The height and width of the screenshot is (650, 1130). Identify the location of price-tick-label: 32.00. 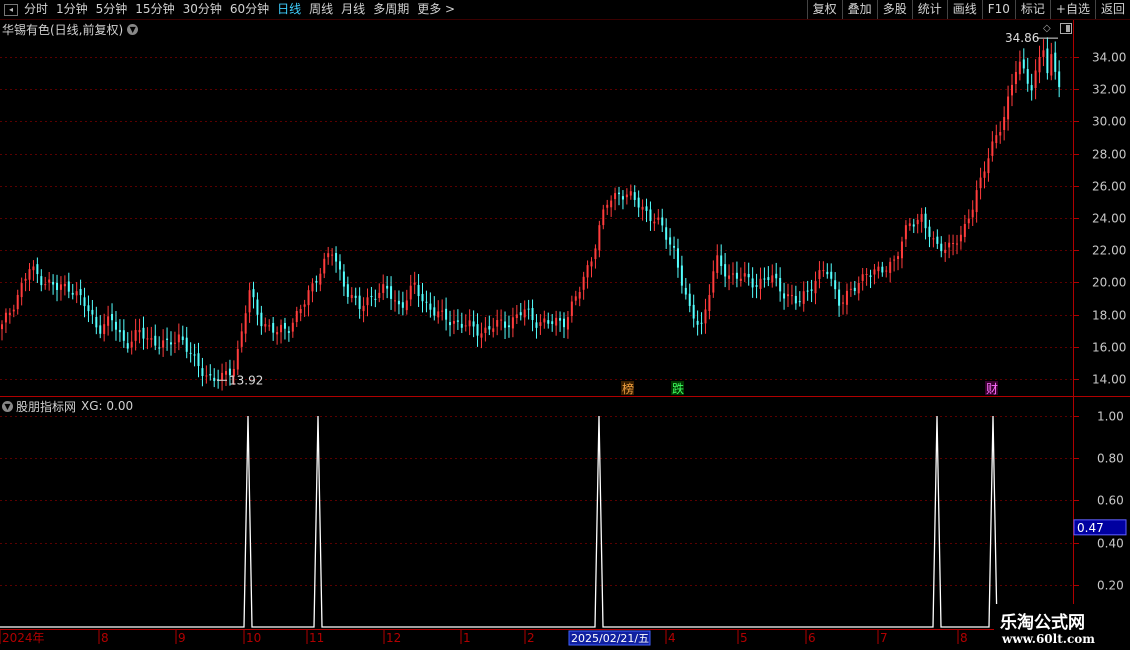
(1109, 90).